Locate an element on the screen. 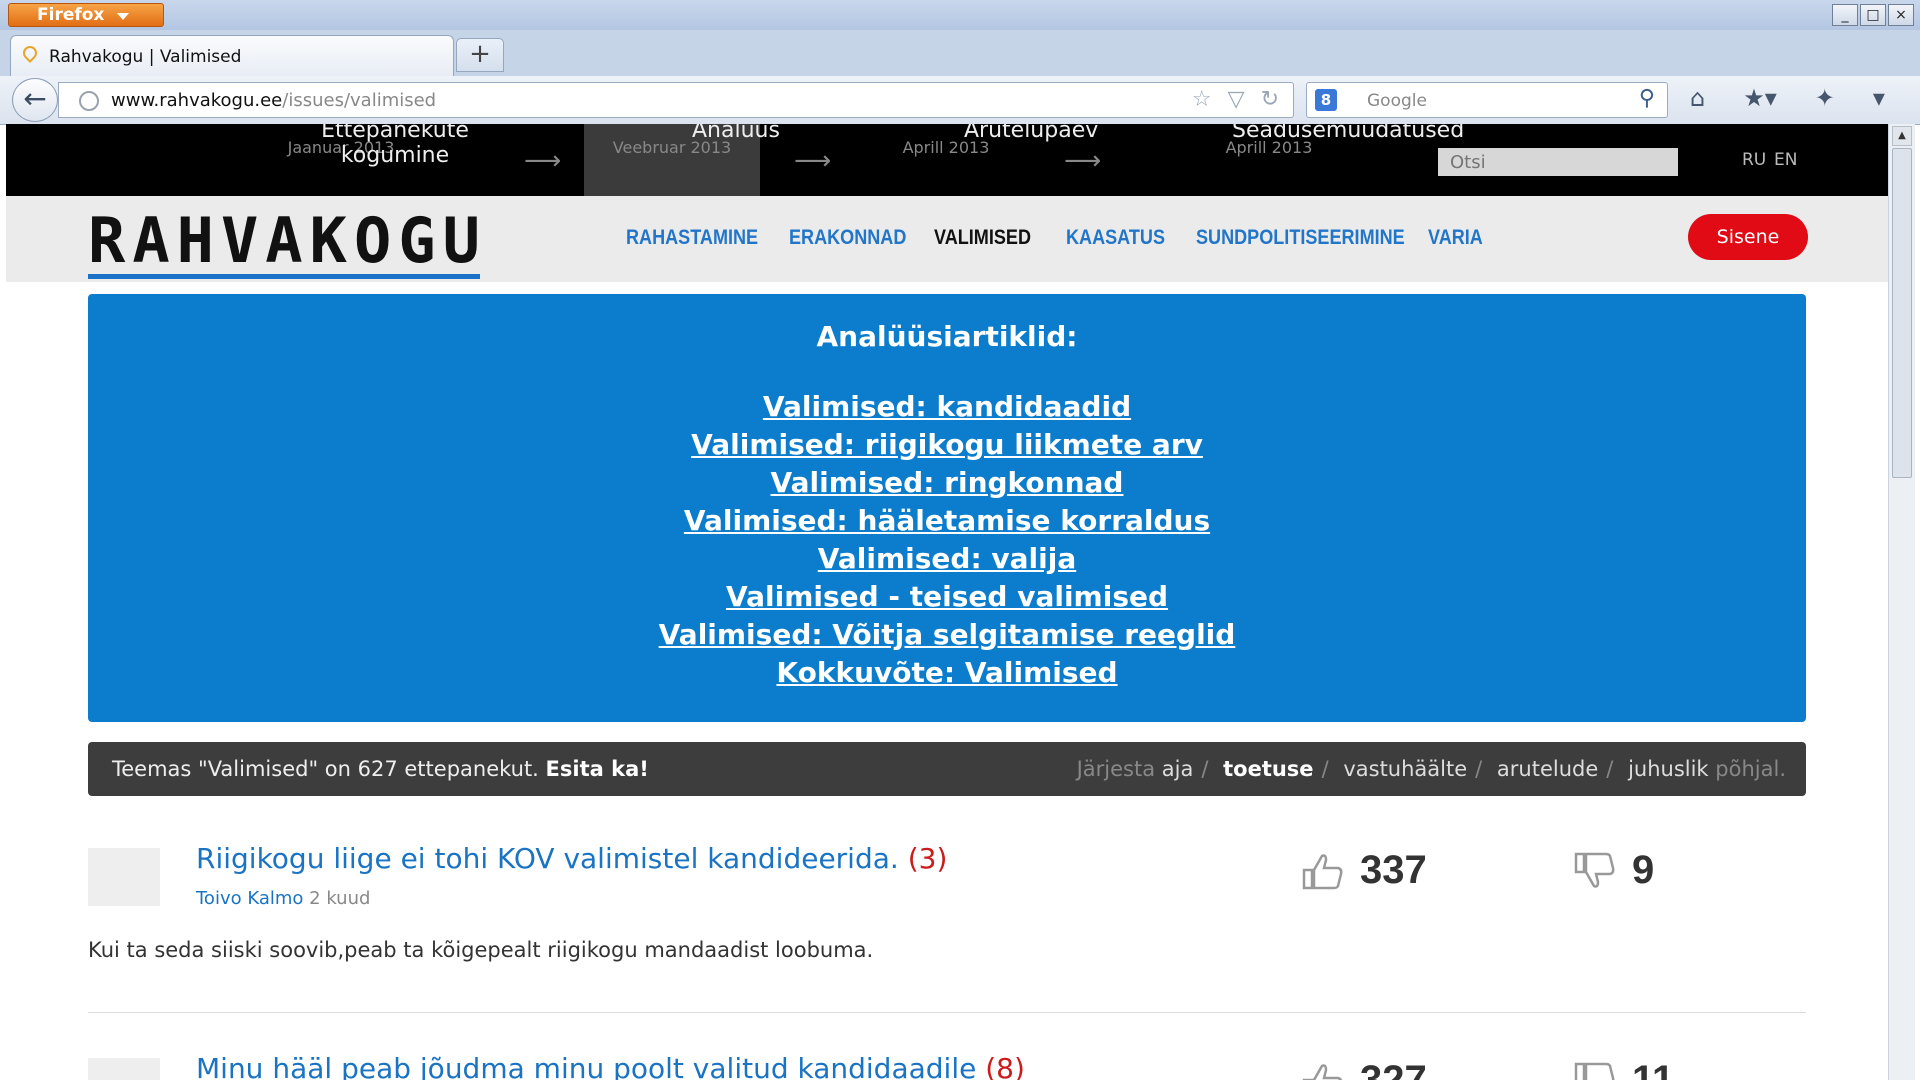 The width and height of the screenshot is (1920, 1080). proposal-meta: Toivo Kalmo 2 kuud is located at coordinates (283, 898).